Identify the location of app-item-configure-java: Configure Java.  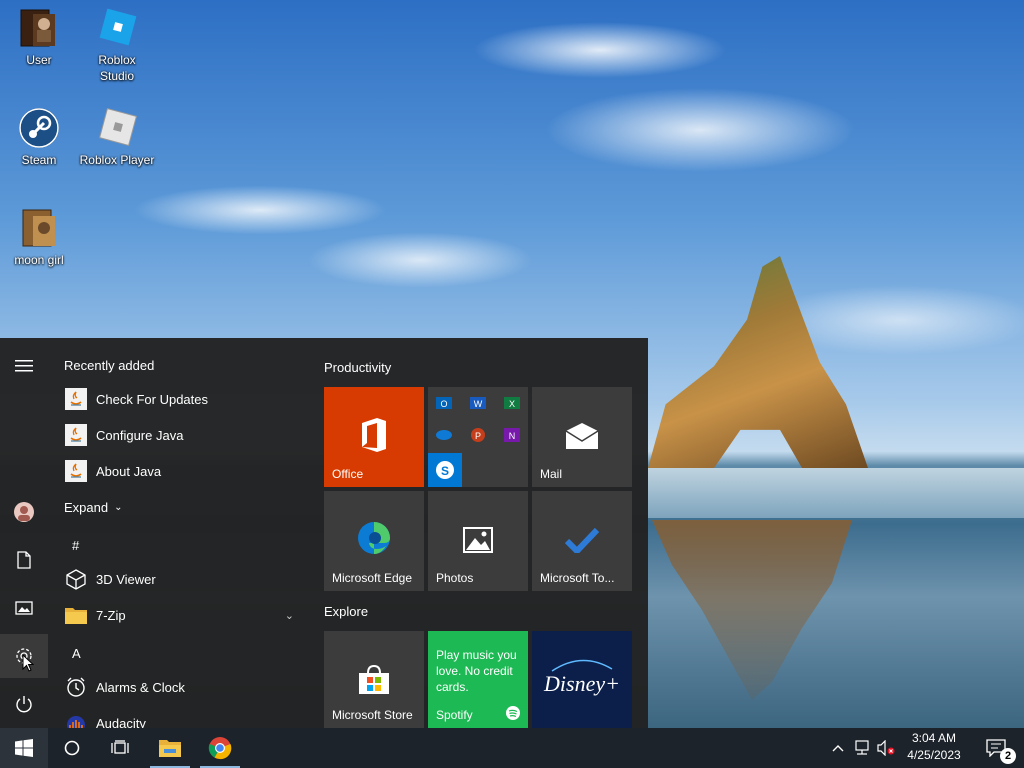
(184, 435).